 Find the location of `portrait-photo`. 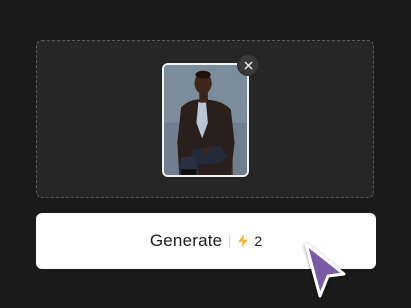

portrait-photo is located at coordinates (205, 120).